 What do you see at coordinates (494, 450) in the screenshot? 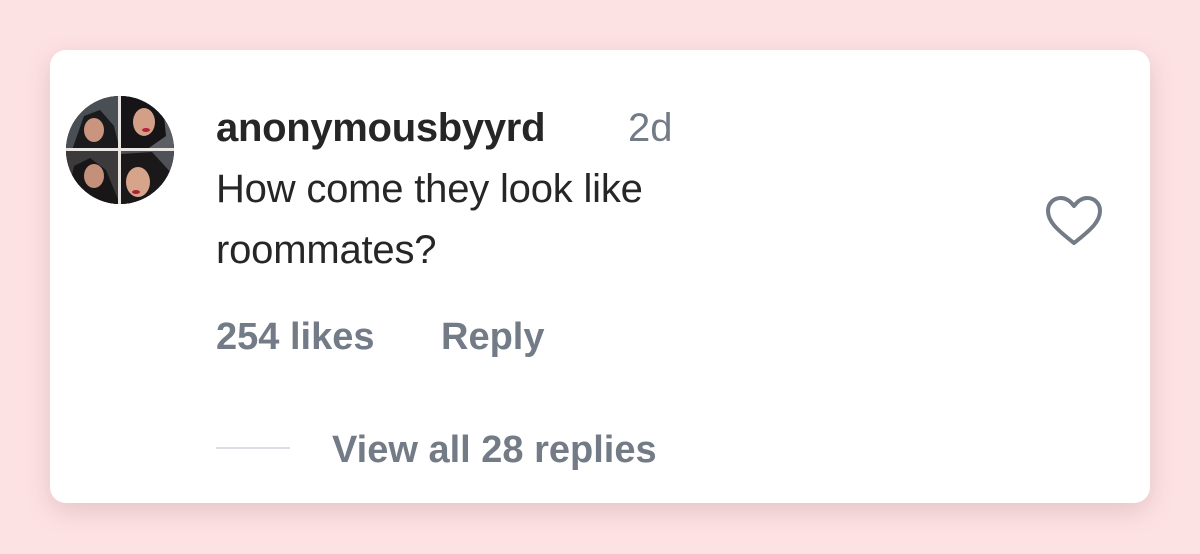
I see `view-replies-button: View all 28 replies` at bounding box center [494, 450].